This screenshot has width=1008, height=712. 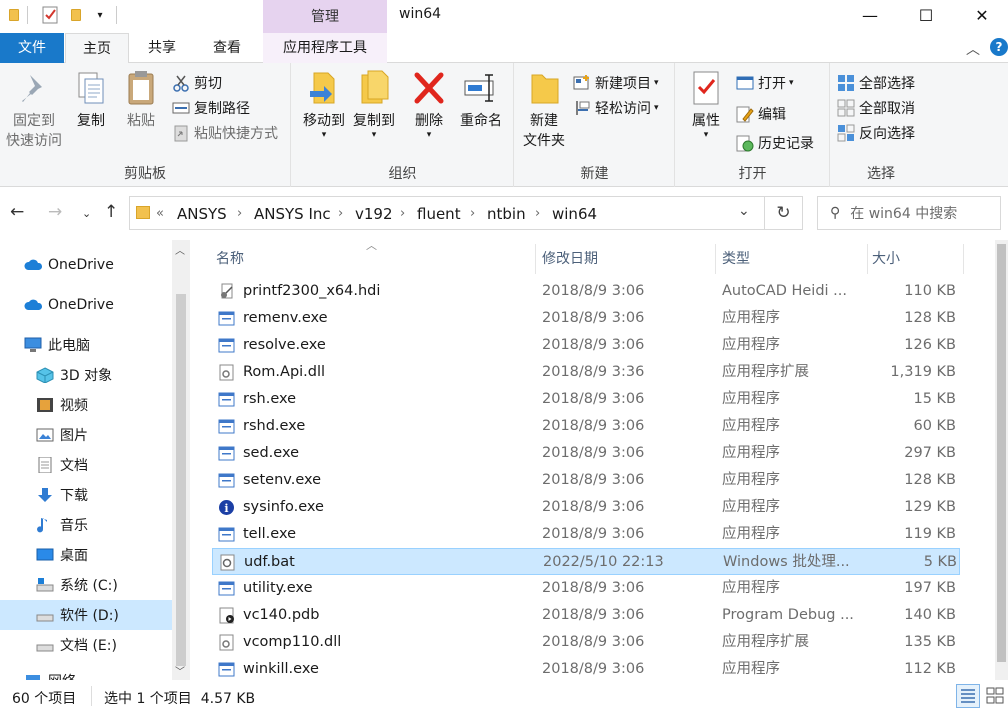 I want to click on column-header-size: 大小, so click(x=916, y=259).